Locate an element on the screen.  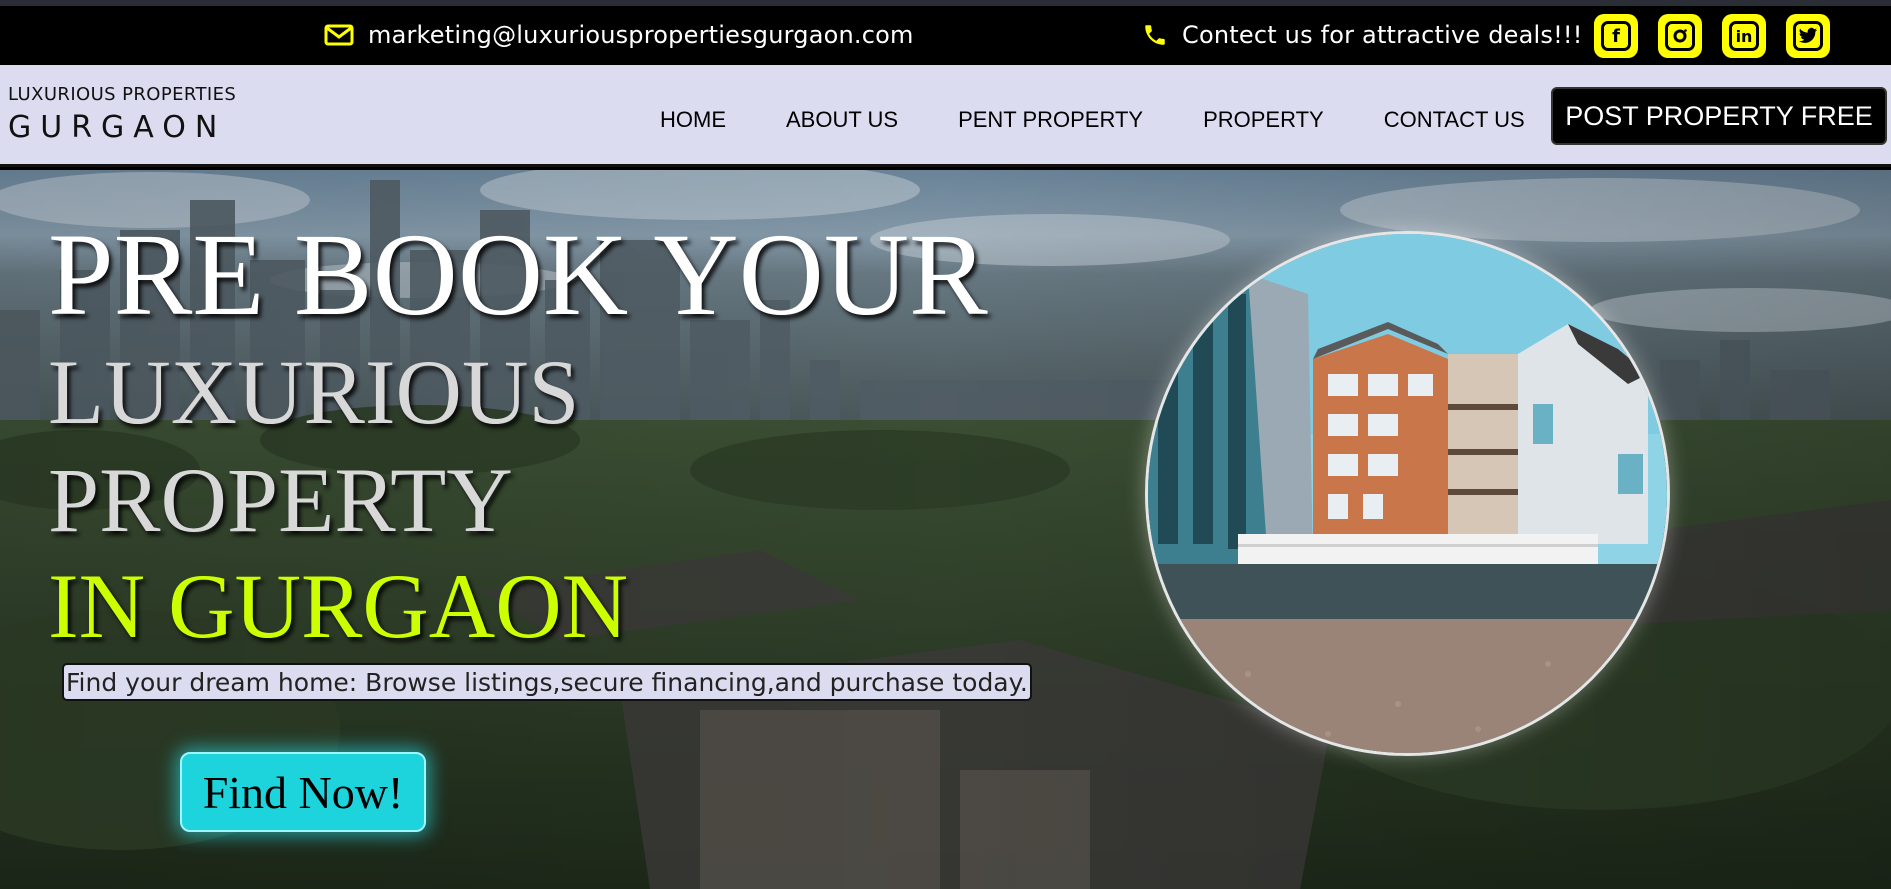
find-now-button: Find Now! is located at coordinates (303, 792).